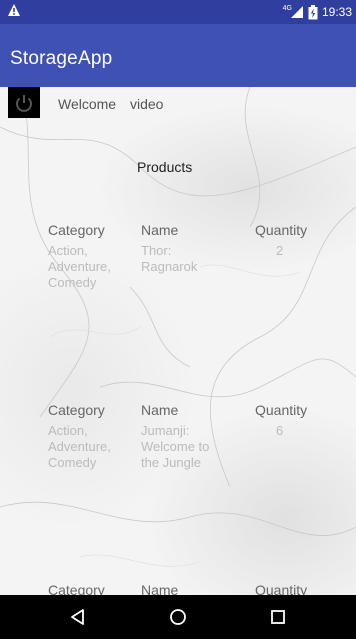 This screenshot has width=356, height=639. Describe the element at coordinates (165, 167) in the screenshot. I see `products-title: Products` at that location.